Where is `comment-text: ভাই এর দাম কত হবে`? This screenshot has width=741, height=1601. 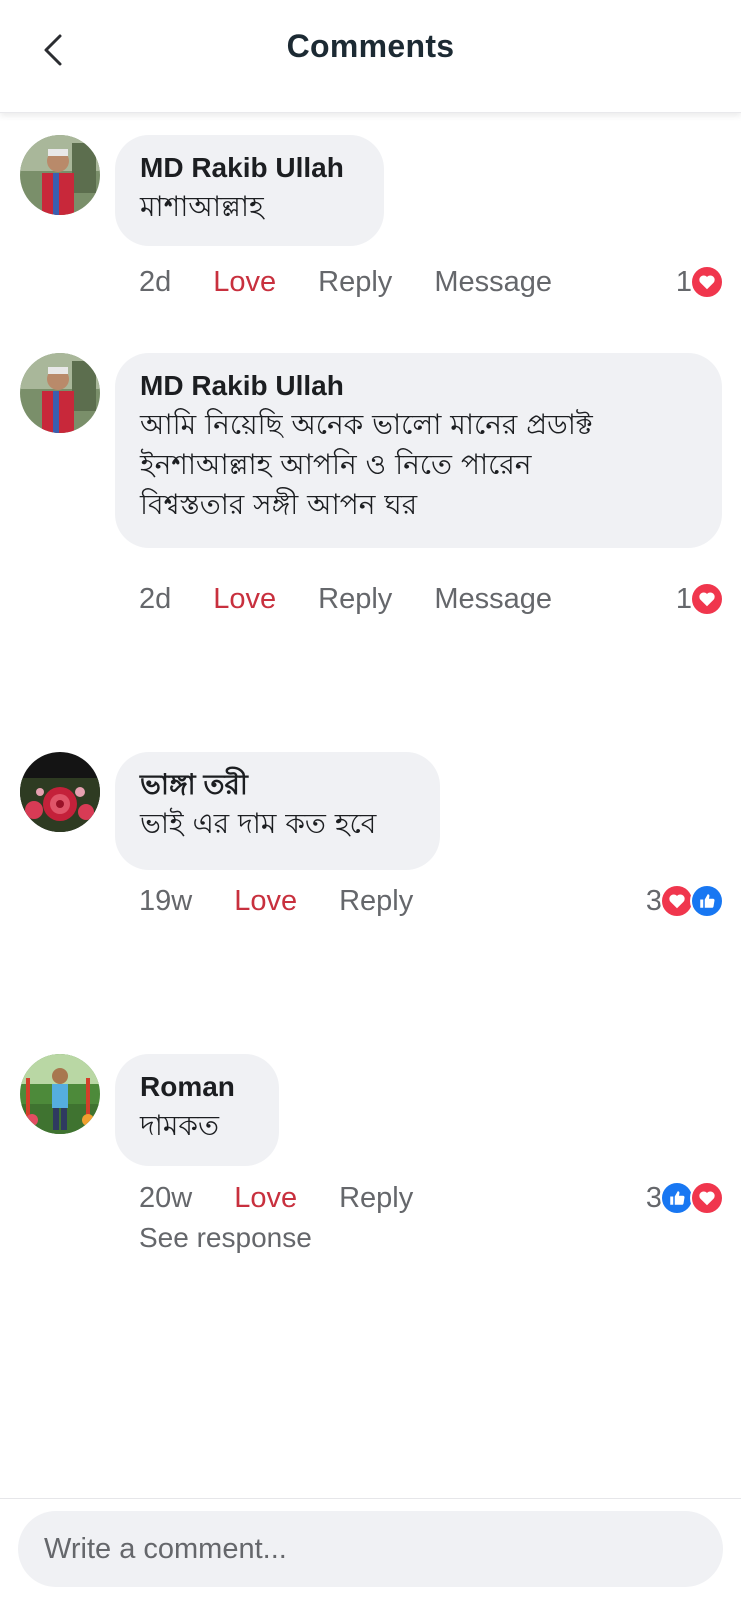
comment-text: ভাই এর দাম কত হবে is located at coordinates (258, 823).